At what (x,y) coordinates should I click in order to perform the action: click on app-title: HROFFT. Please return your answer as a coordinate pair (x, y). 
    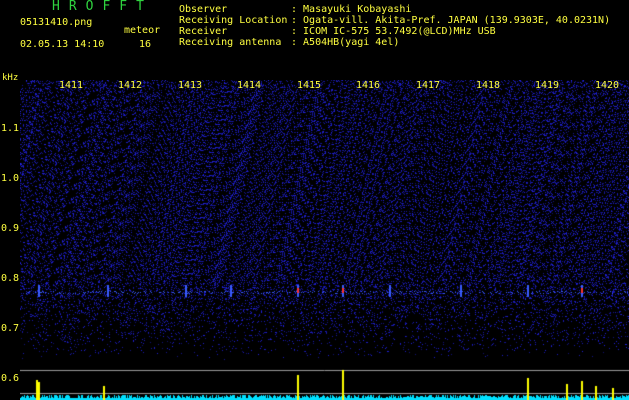
    Looking at the image, I should click on (102, 7).